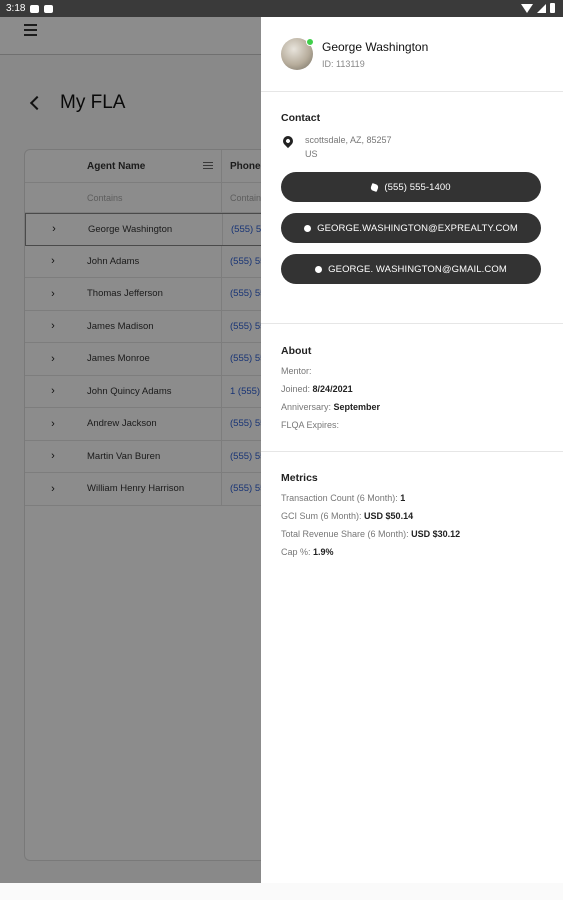 The image size is (563, 900). Describe the element at coordinates (343, 63) in the screenshot. I see `agent-id: ID: 113119` at that location.